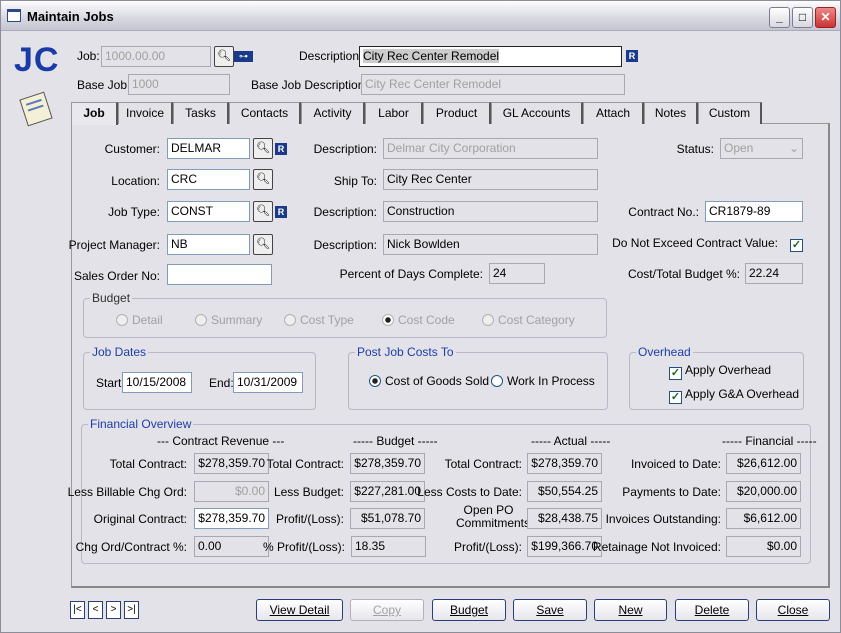 The image size is (841, 633). Describe the element at coordinates (418, 320) in the screenshot. I see `budget-radio-cost-code: Cost Code` at that location.